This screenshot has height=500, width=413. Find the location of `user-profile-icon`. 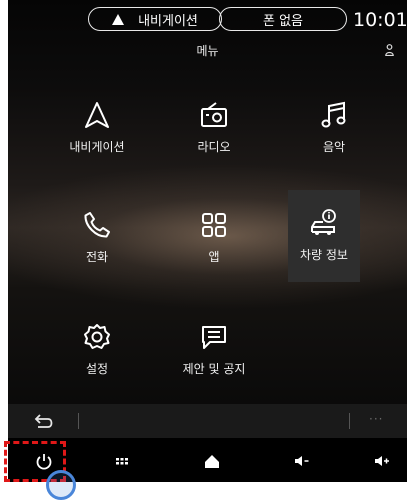

user-profile-icon is located at coordinates (389, 50).